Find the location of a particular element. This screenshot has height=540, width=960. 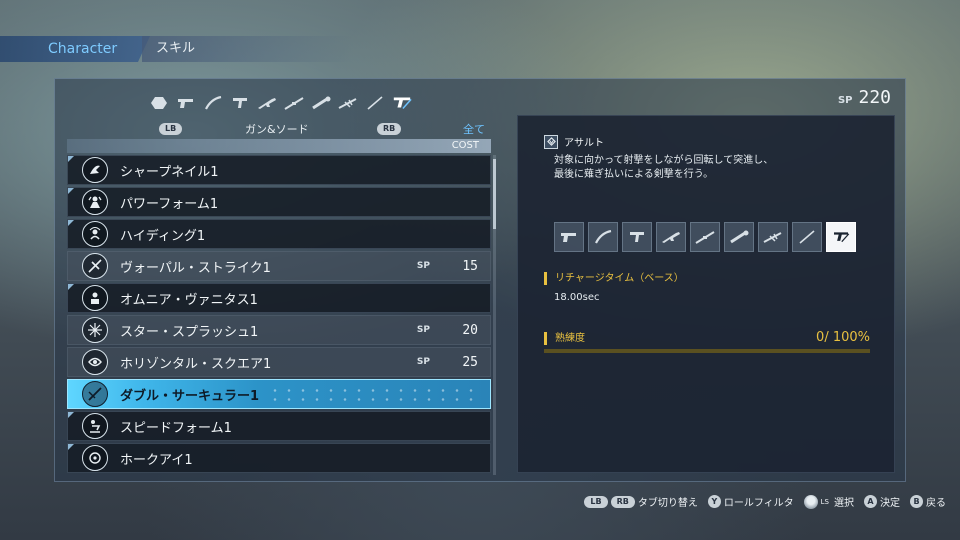

skill-description: 対象に向かって射撃をしながら回転して突進し、 最後に薙ぎ払いによる剣撃を行う。 is located at coordinates (663, 168).